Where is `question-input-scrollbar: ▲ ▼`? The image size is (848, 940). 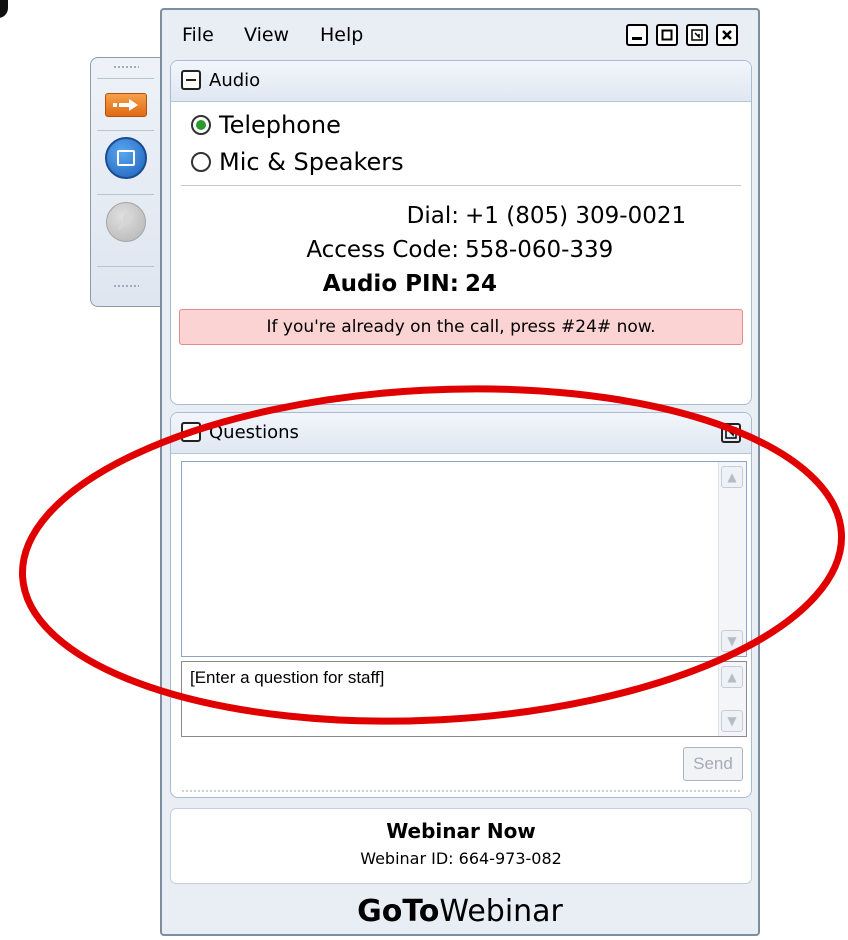 question-input-scrollbar: ▲ ▼ is located at coordinates (732, 699).